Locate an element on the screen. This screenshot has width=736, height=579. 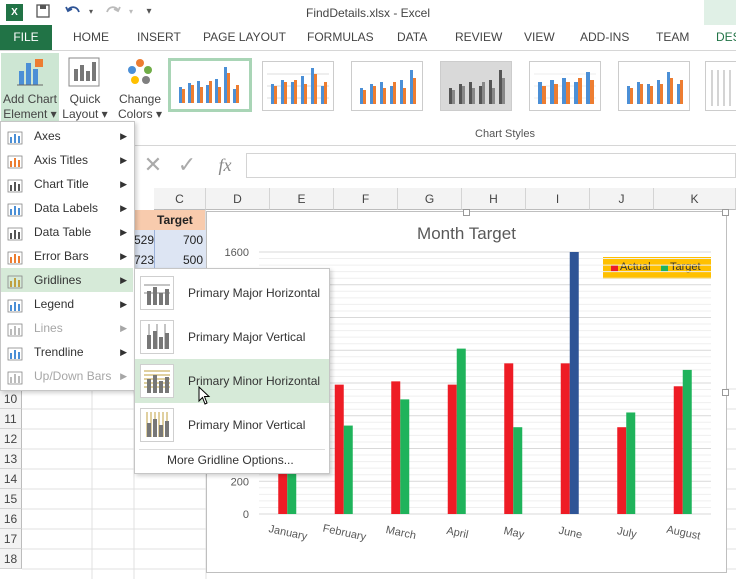
menu-item-gridlines: Gridlines ▶ is located at coordinates (67, 280).